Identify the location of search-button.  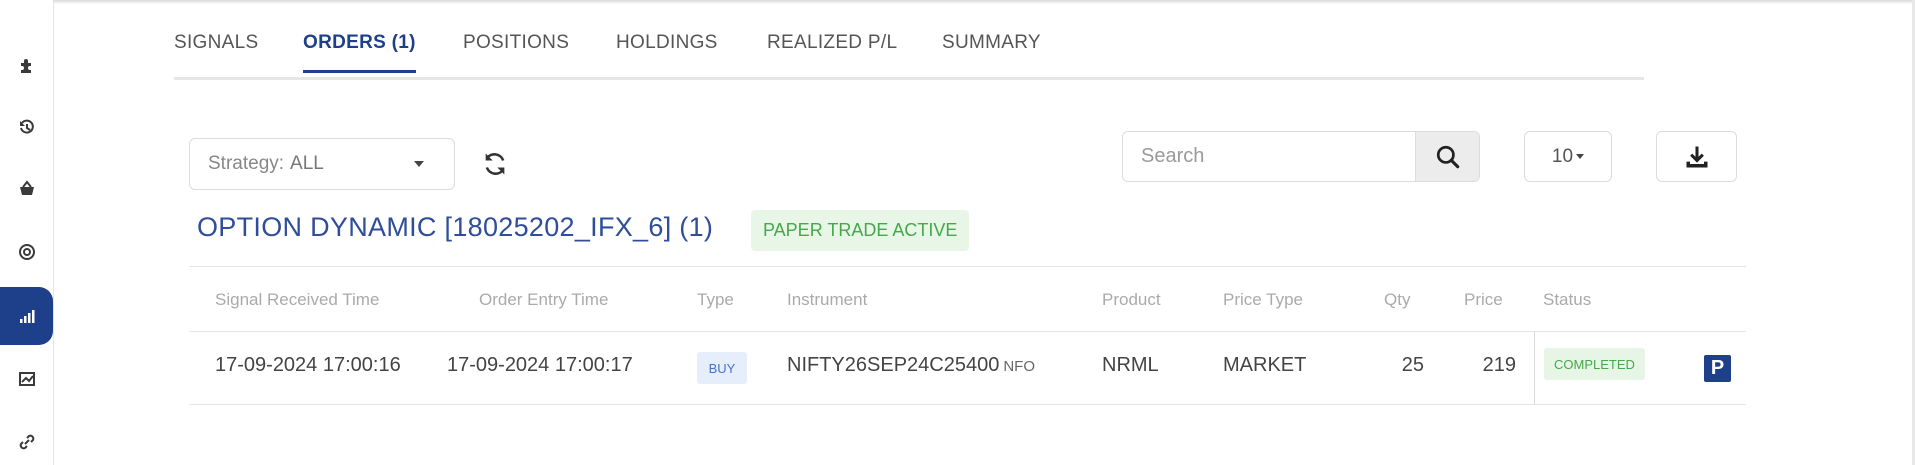
(1447, 156).